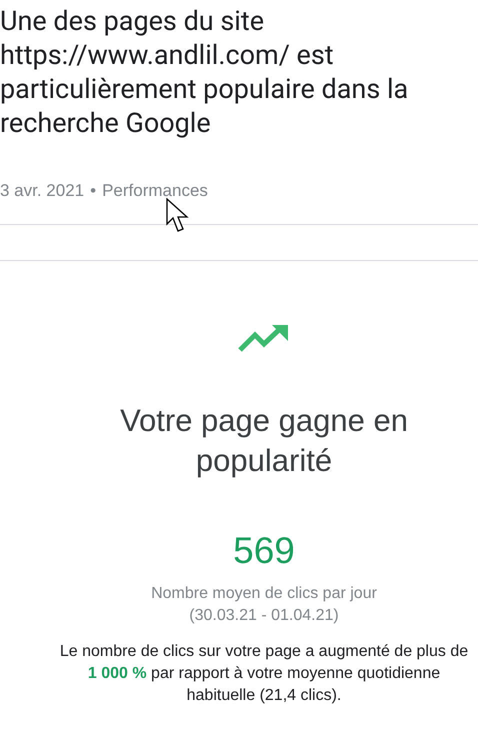 The width and height of the screenshot is (478, 741). I want to click on value-label: Nombre moyen de clics par jour, so click(264, 594).